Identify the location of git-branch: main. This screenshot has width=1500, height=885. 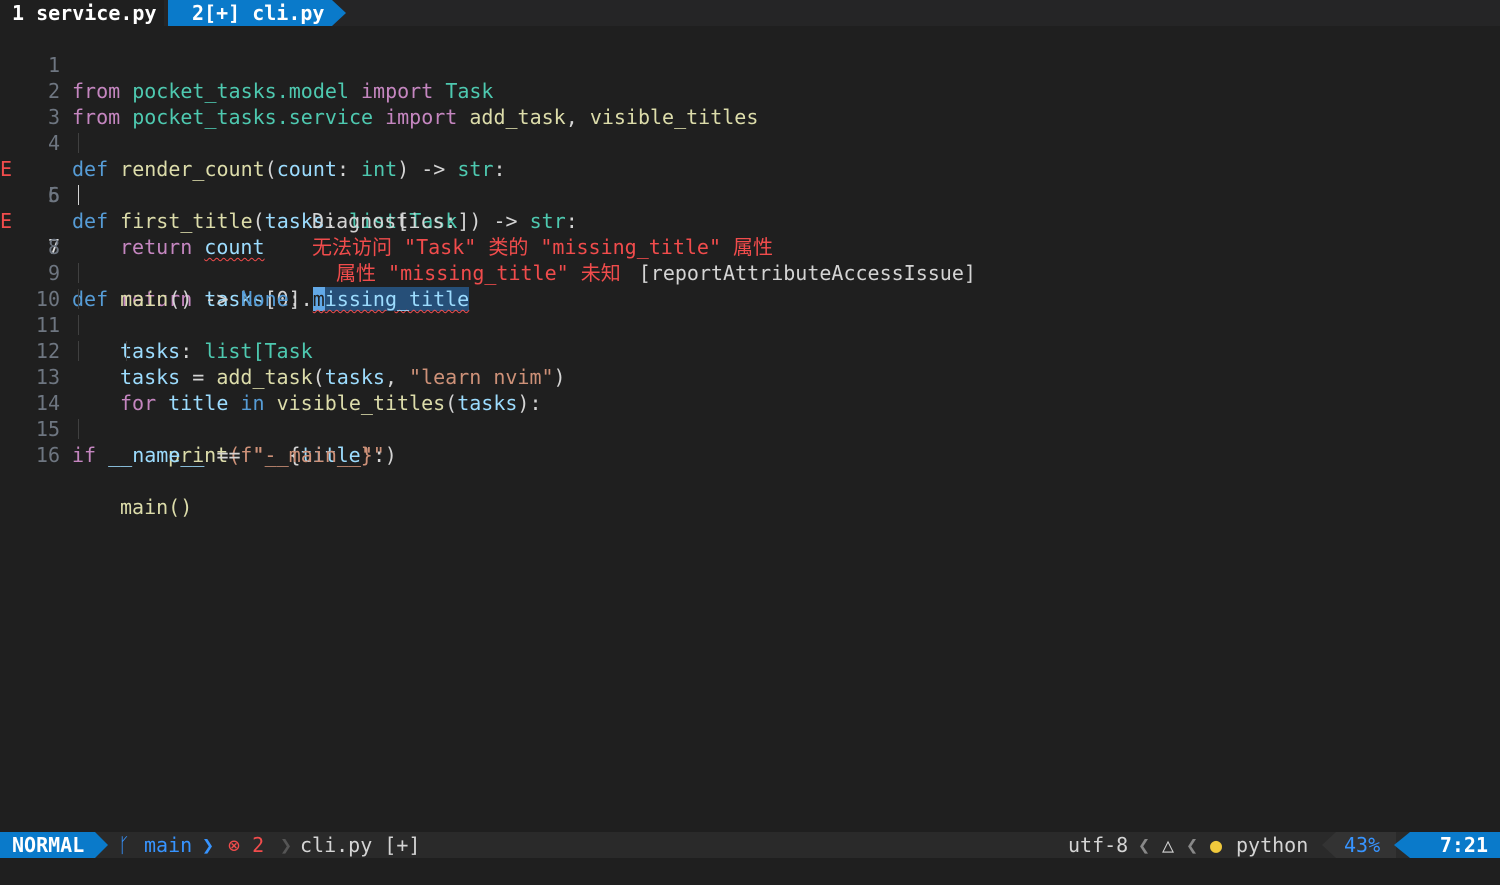
(168, 845).